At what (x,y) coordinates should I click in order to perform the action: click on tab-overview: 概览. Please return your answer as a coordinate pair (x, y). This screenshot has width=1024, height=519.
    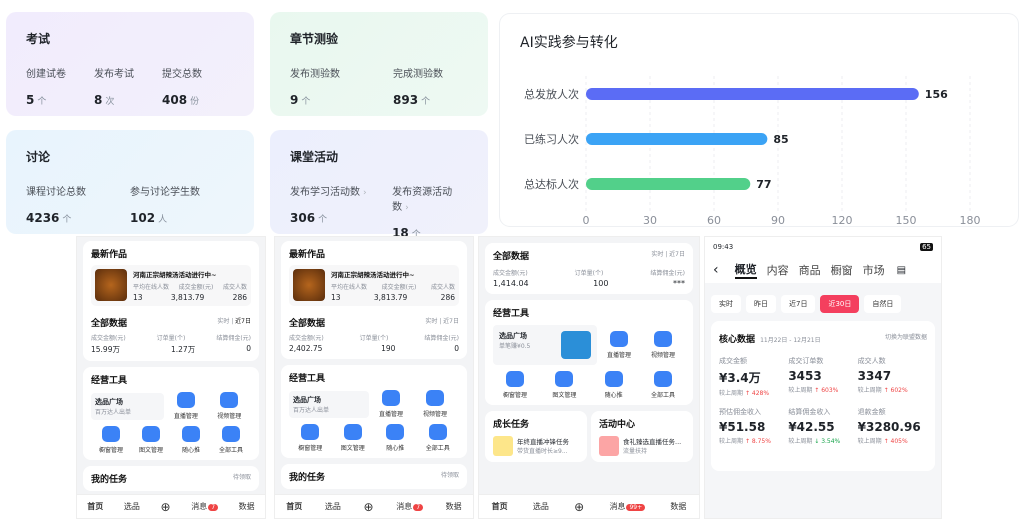
    Looking at the image, I should click on (745, 270).